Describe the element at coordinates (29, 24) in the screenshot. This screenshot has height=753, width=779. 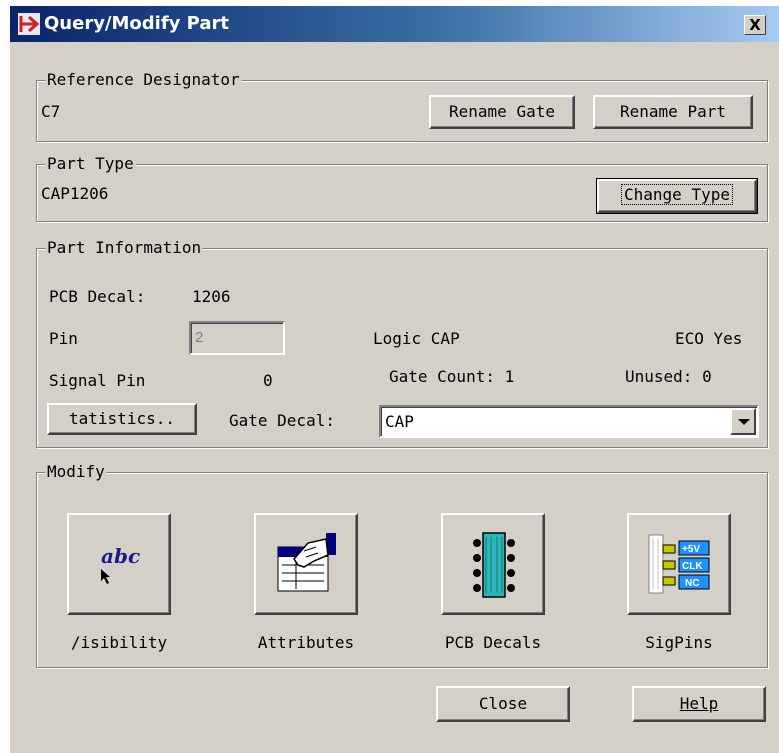
I see `app-icon` at that location.